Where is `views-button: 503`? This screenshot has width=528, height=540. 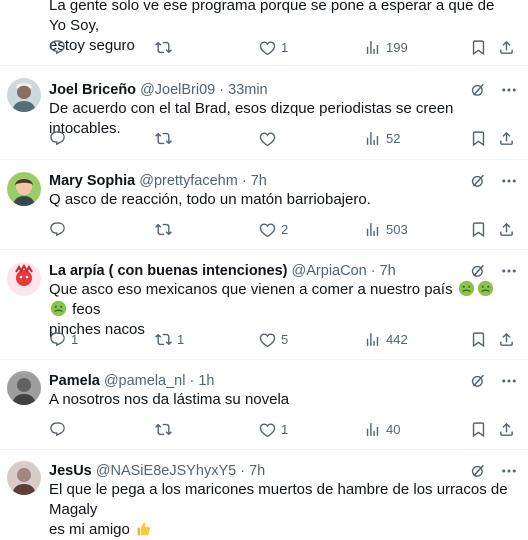
views-button: 503 is located at coordinates (386, 229).